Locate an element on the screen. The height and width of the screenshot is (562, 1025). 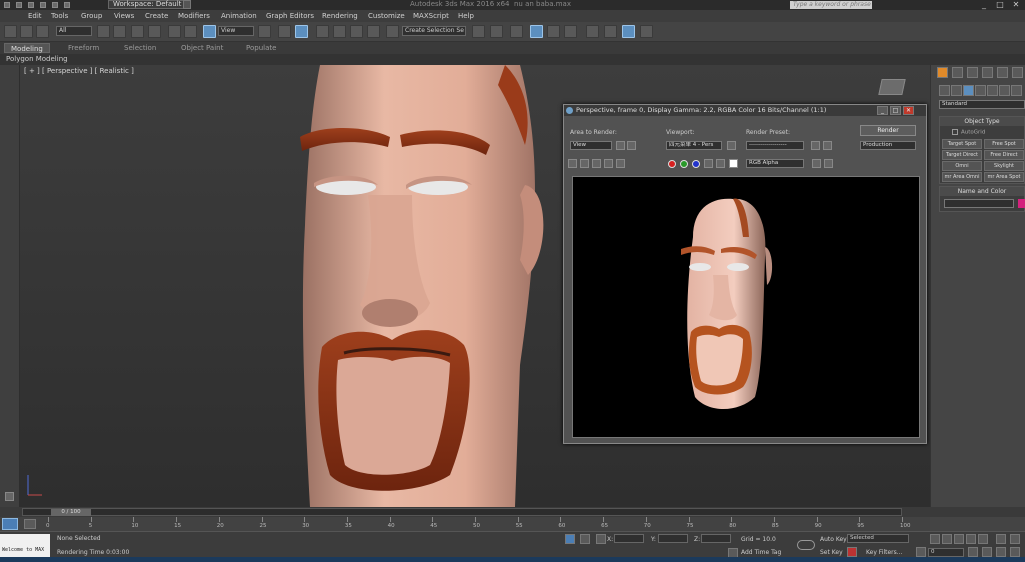
menu-maxscript: MAXScript is located at coordinates (431, 16).